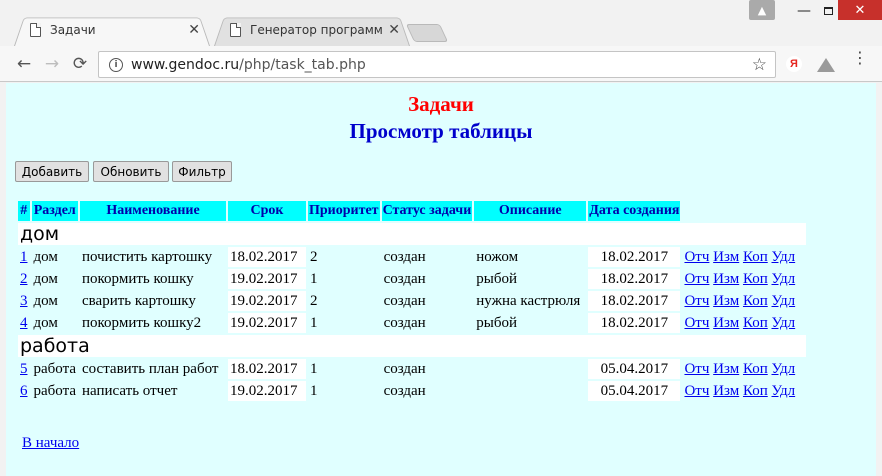  I want to click on cell-name: покормить кошку2, so click(142, 322).